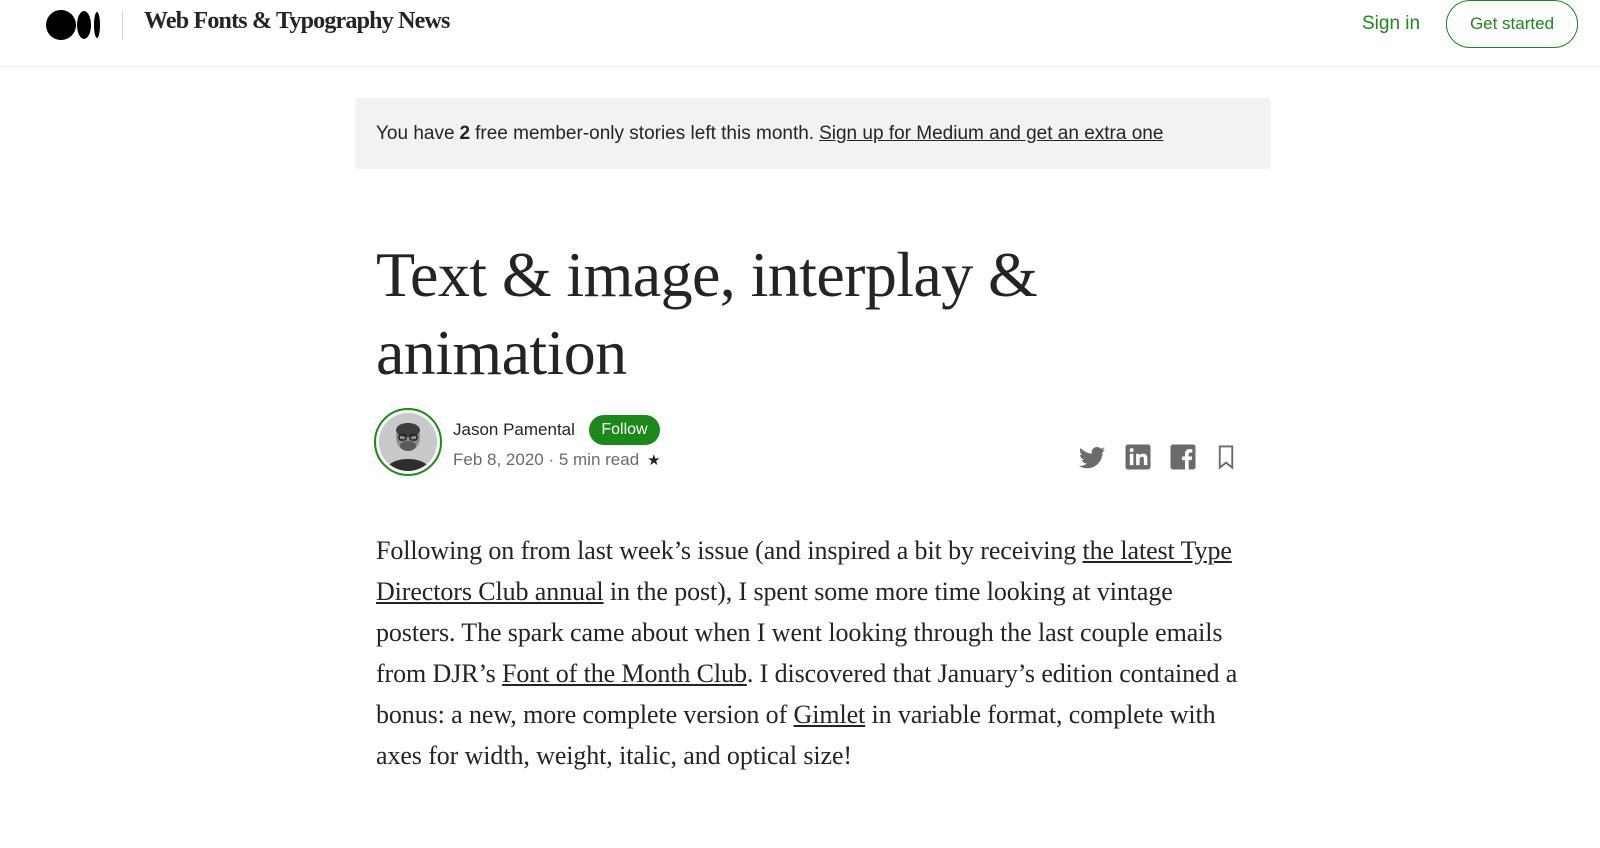 Image resolution: width=1600 pixels, height=848 pixels. I want to click on gimlet-link: Gimlet, so click(830, 714).